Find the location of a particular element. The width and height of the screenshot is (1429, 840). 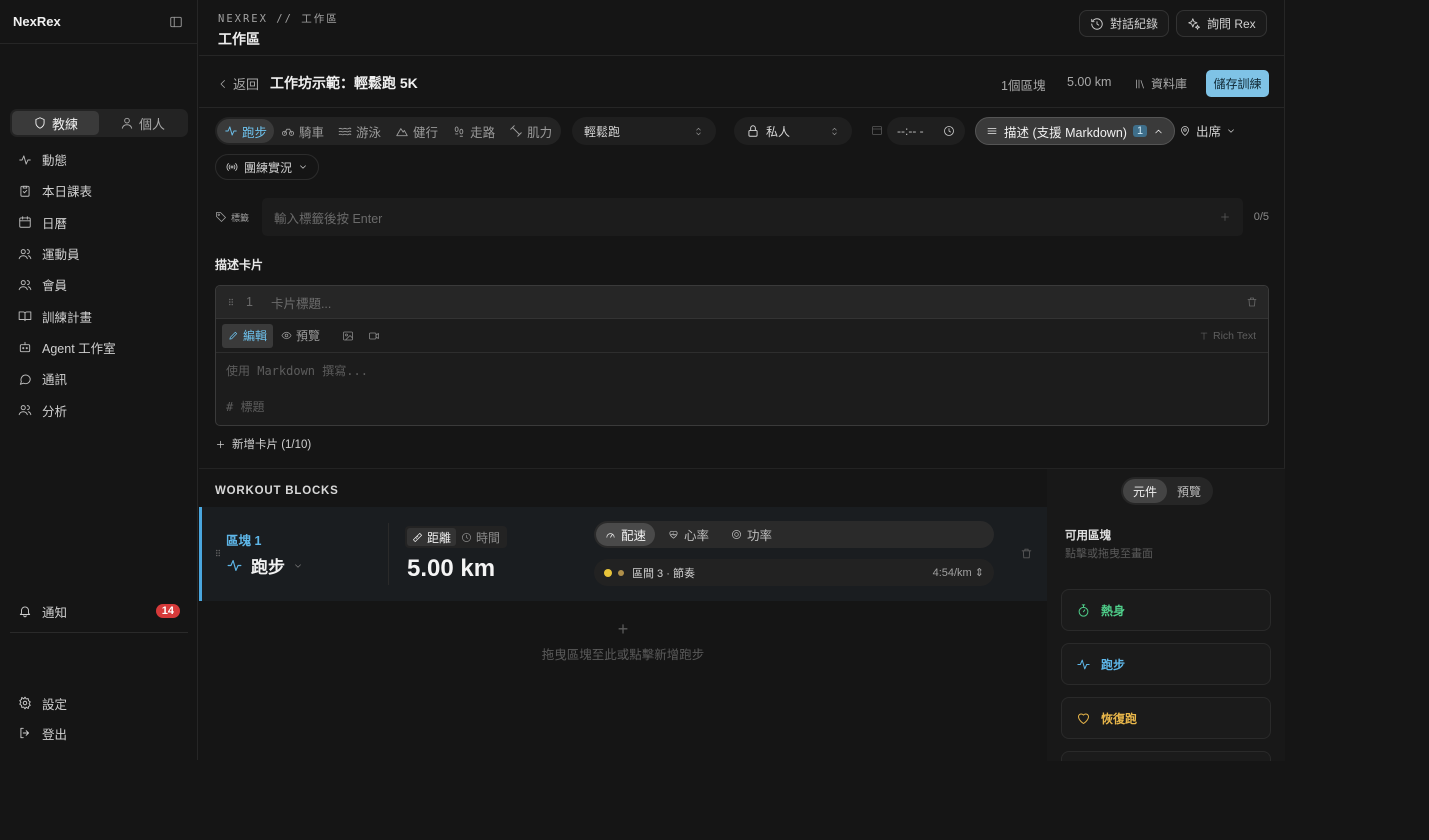

ask-rex-button: 詢問 Rex is located at coordinates (1221, 23).